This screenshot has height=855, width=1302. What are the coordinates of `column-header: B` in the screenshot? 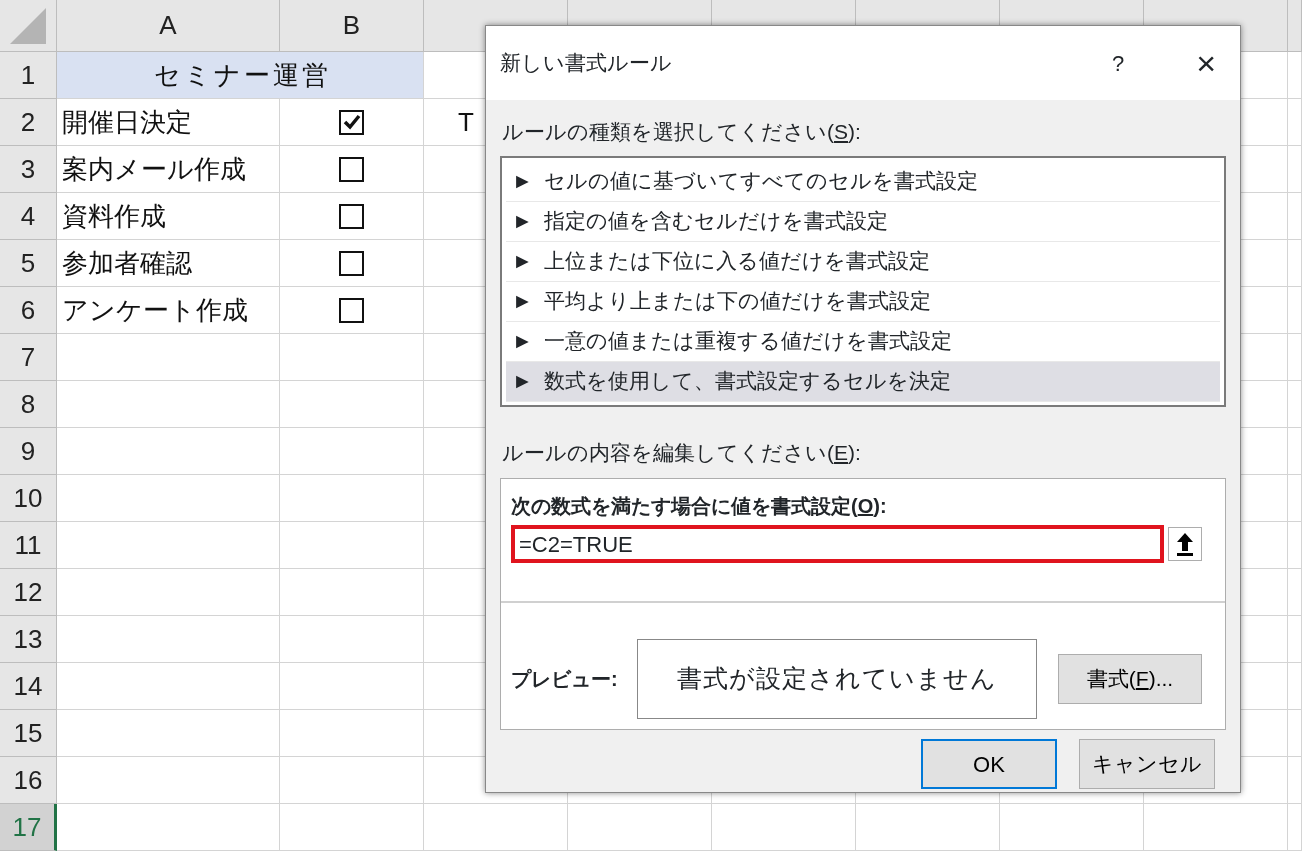 It's located at (352, 26).